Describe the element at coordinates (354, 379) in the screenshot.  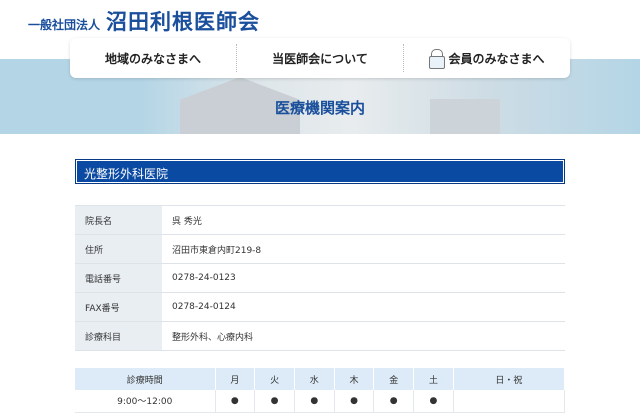
I see `header-cell: 木` at that location.